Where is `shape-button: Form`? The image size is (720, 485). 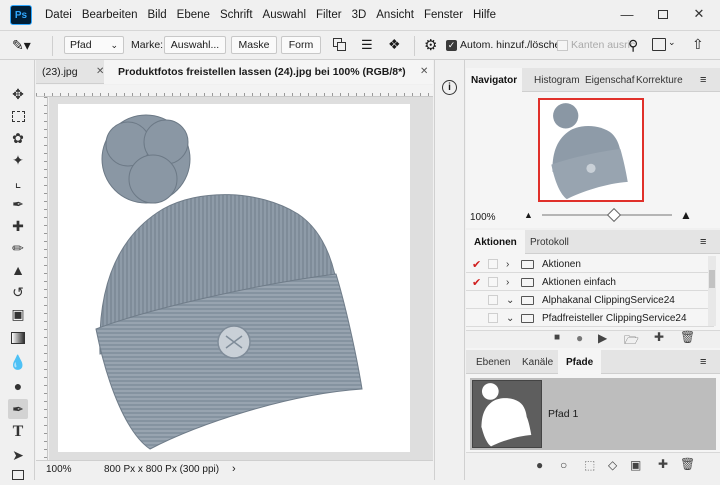 shape-button: Form is located at coordinates (301, 45).